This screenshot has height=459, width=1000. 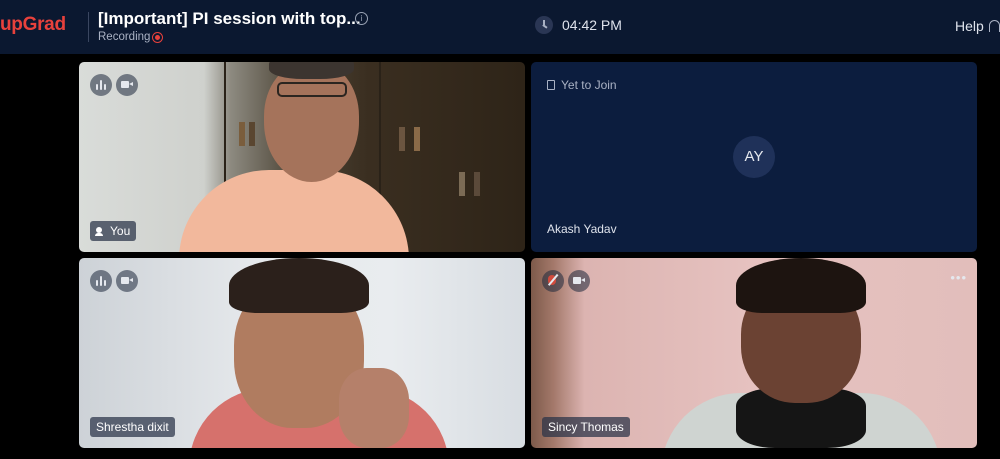 I want to click on mic-muted-icon, so click(x=553, y=281).